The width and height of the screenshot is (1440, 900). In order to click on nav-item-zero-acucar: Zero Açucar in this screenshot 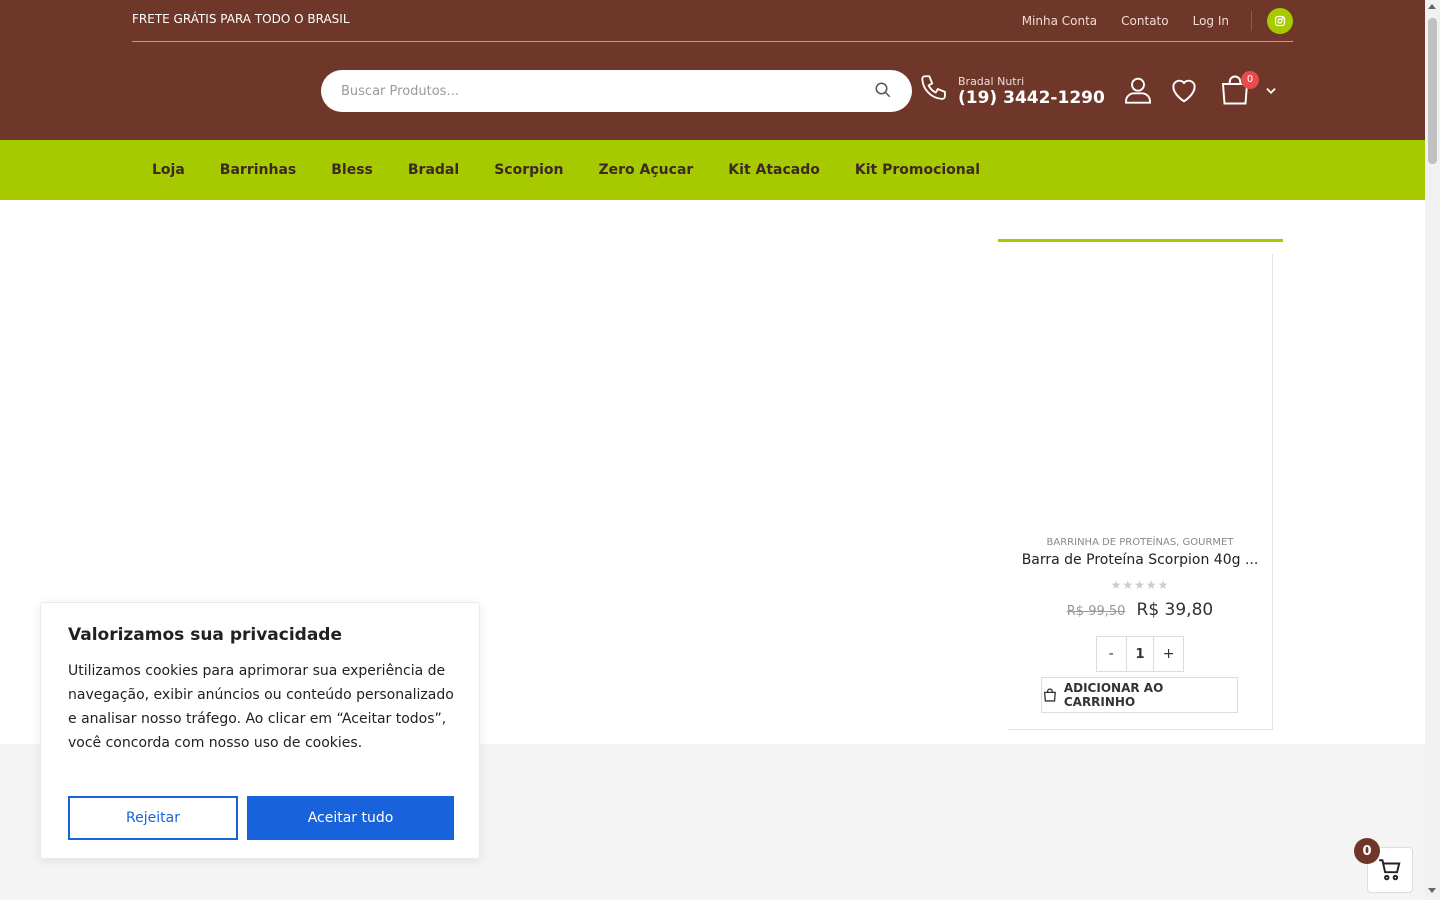, I will do `click(646, 170)`.